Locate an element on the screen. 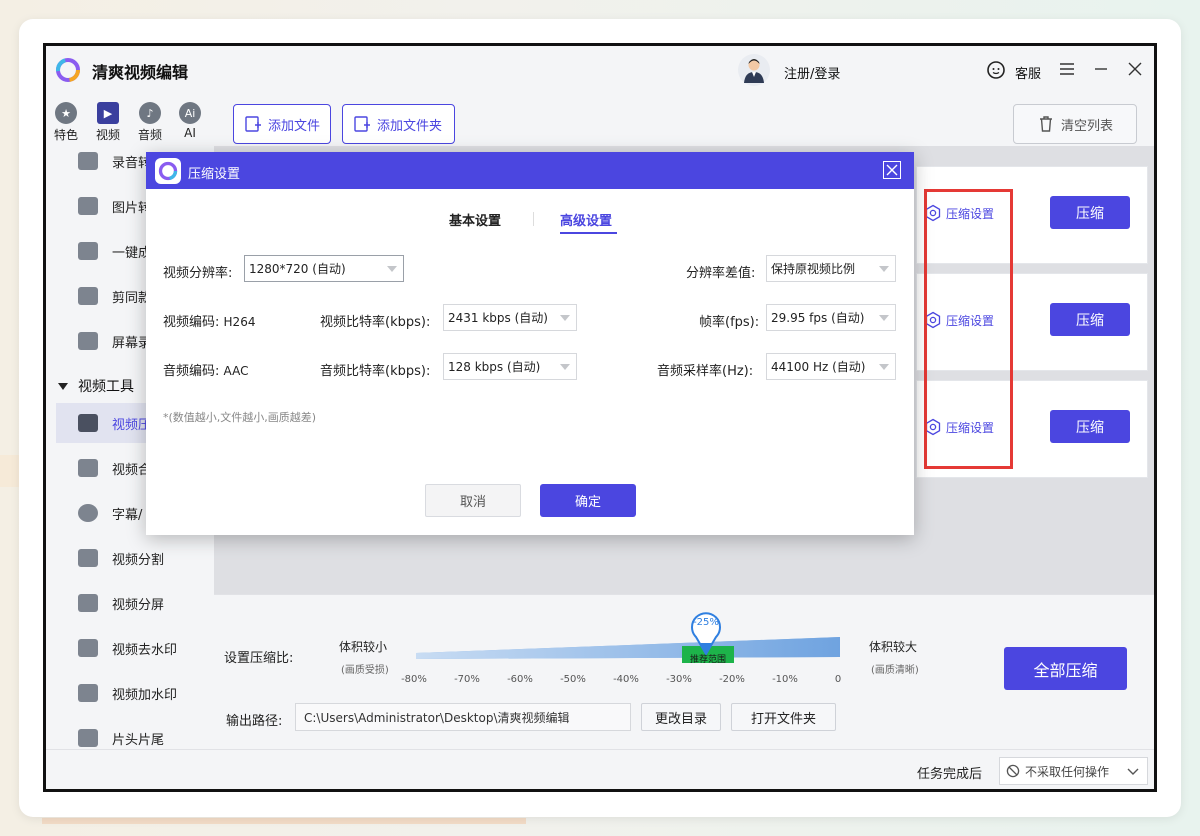 The width and height of the screenshot is (1200, 836). video-codec-value: H264 is located at coordinates (239, 322).